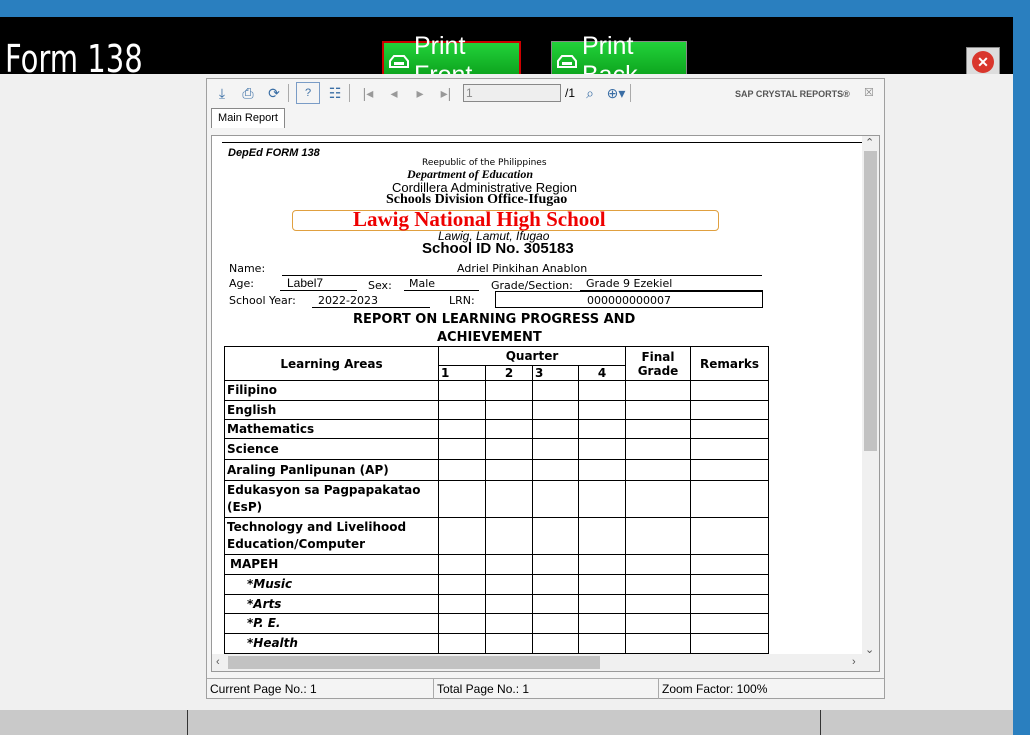  What do you see at coordinates (854, 662) in the screenshot?
I see `scroll-right-icon: ›` at bounding box center [854, 662].